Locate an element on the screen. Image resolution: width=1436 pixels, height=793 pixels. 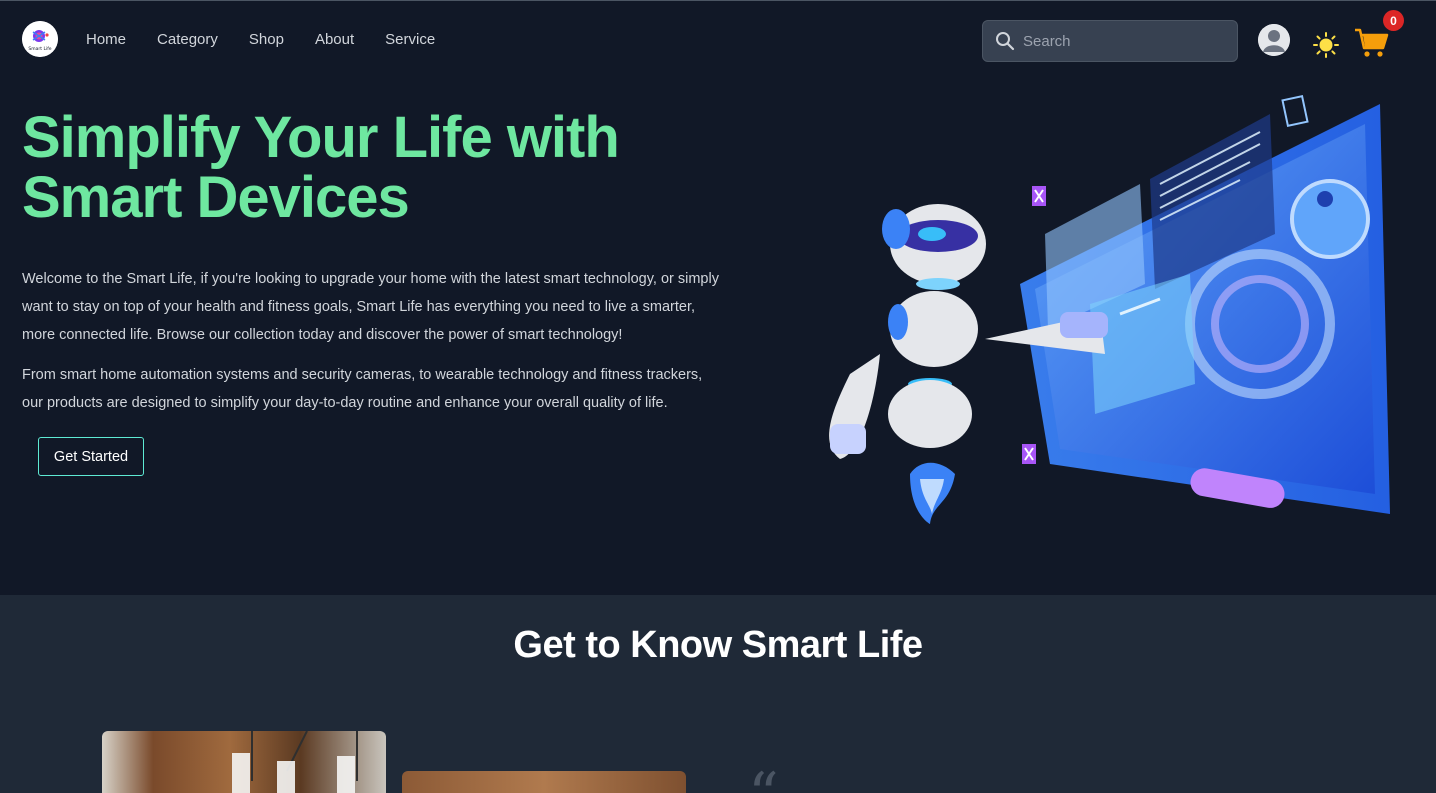
about-title: Get to Know Smart Life is located at coordinates (718, 645).